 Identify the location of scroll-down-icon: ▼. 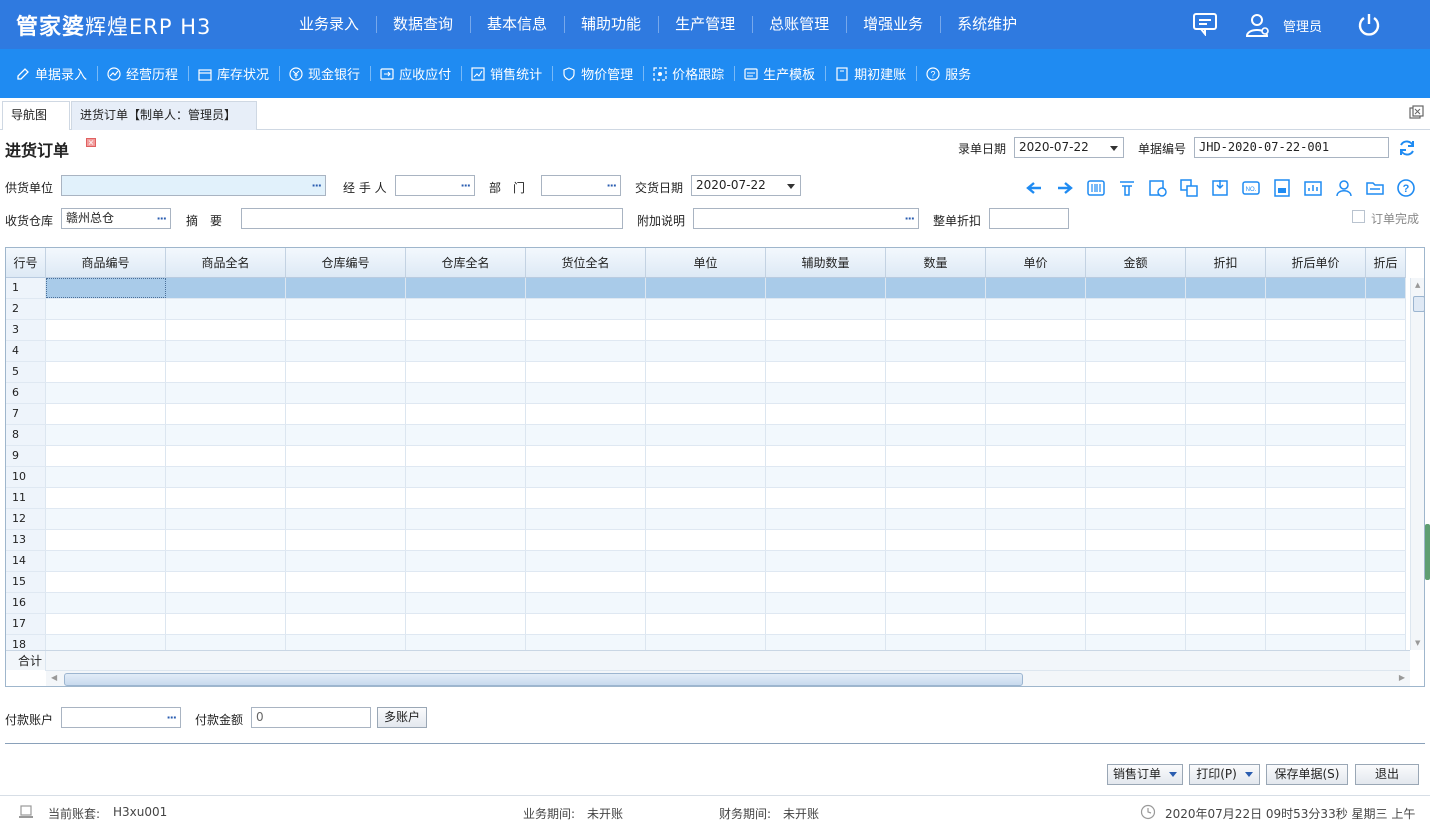
(1417, 643).